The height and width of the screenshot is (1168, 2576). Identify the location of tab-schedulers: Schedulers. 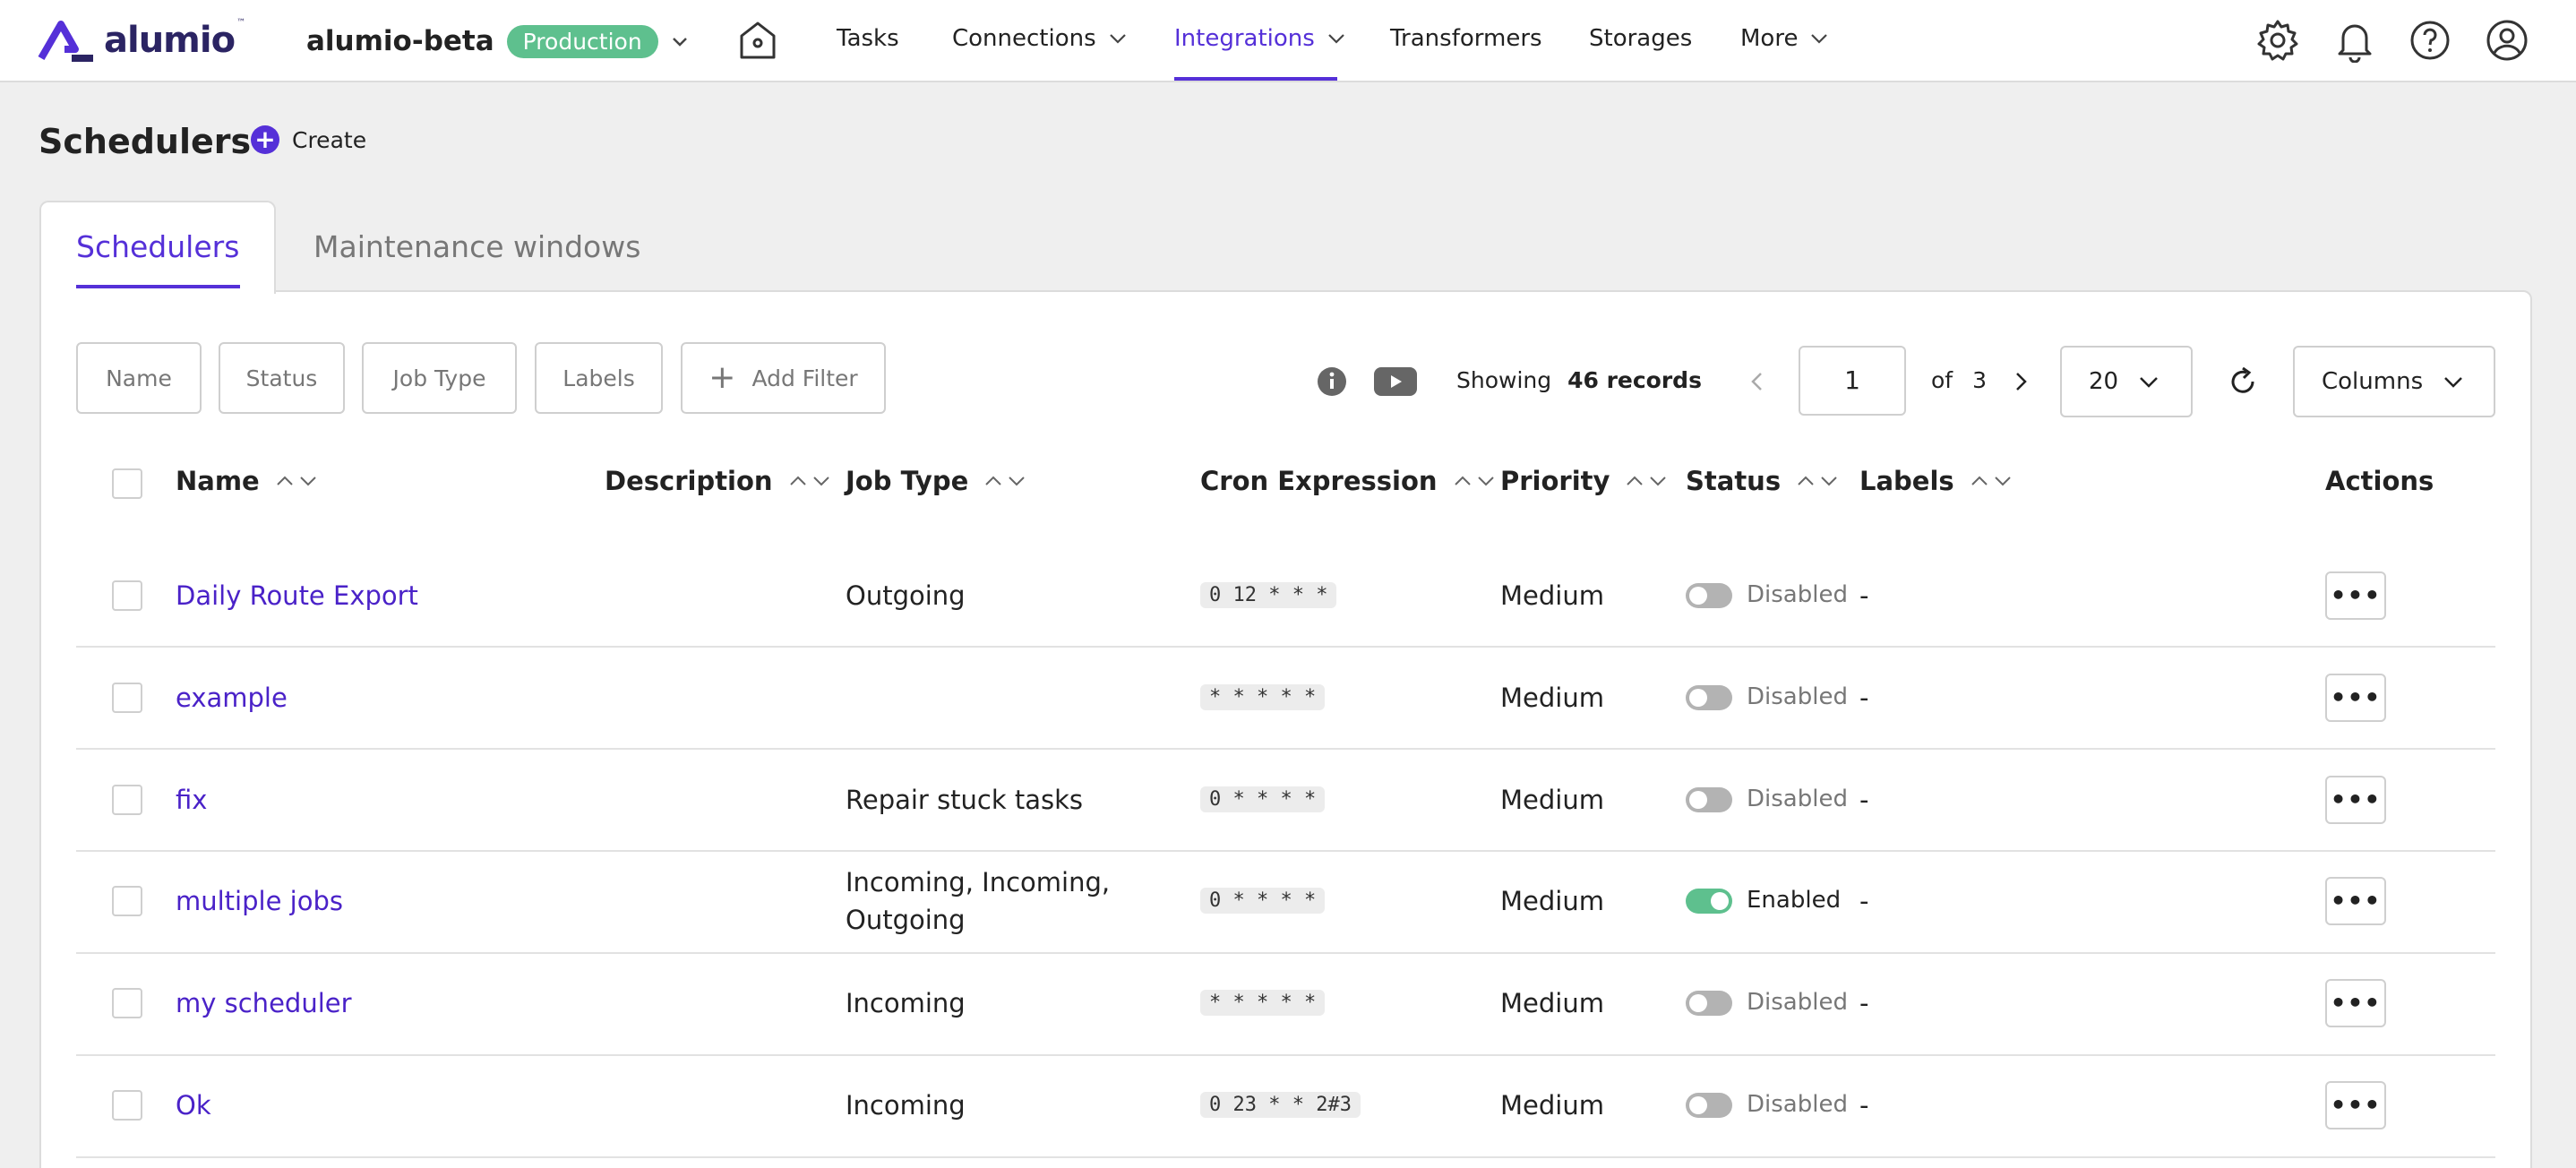
(157, 247).